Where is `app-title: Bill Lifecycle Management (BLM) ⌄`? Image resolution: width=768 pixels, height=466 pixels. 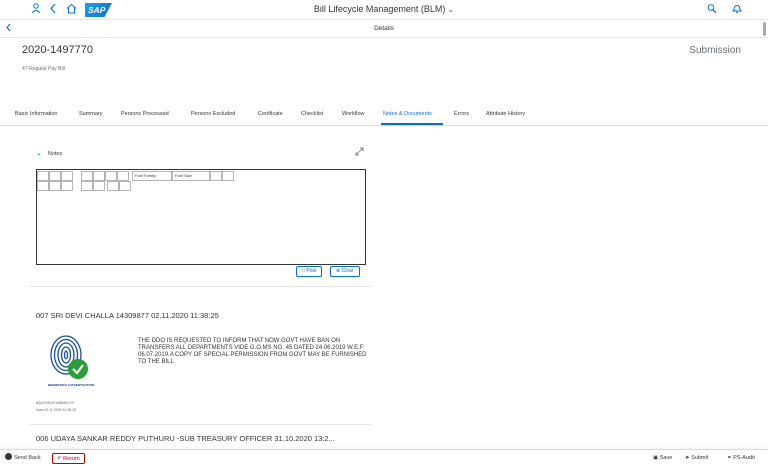 app-title: Bill Lifecycle Management (BLM) ⌄ is located at coordinates (384, 9).